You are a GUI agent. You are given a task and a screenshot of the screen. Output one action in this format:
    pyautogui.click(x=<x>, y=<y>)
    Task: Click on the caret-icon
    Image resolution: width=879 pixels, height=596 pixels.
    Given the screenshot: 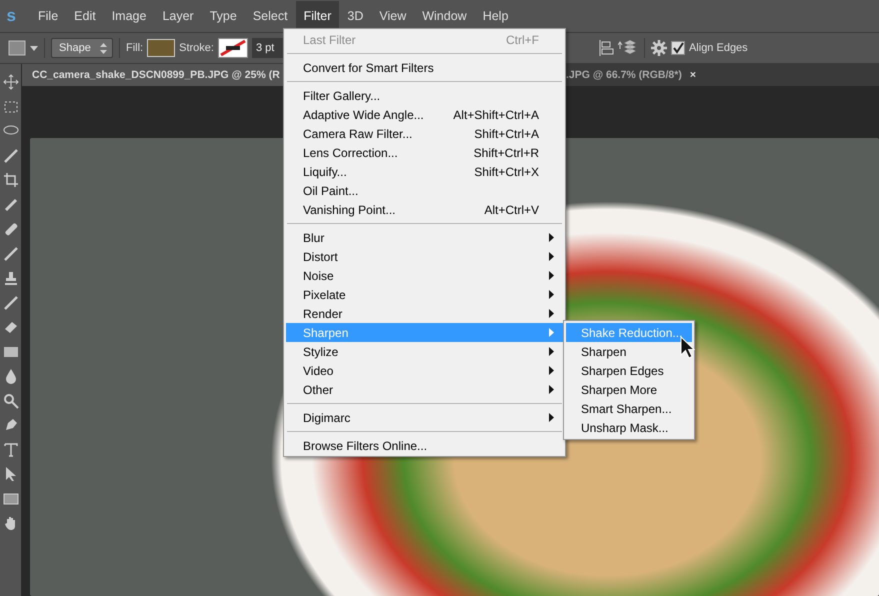 What is the action you would take?
    pyautogui.click(x=34, y=48)
    